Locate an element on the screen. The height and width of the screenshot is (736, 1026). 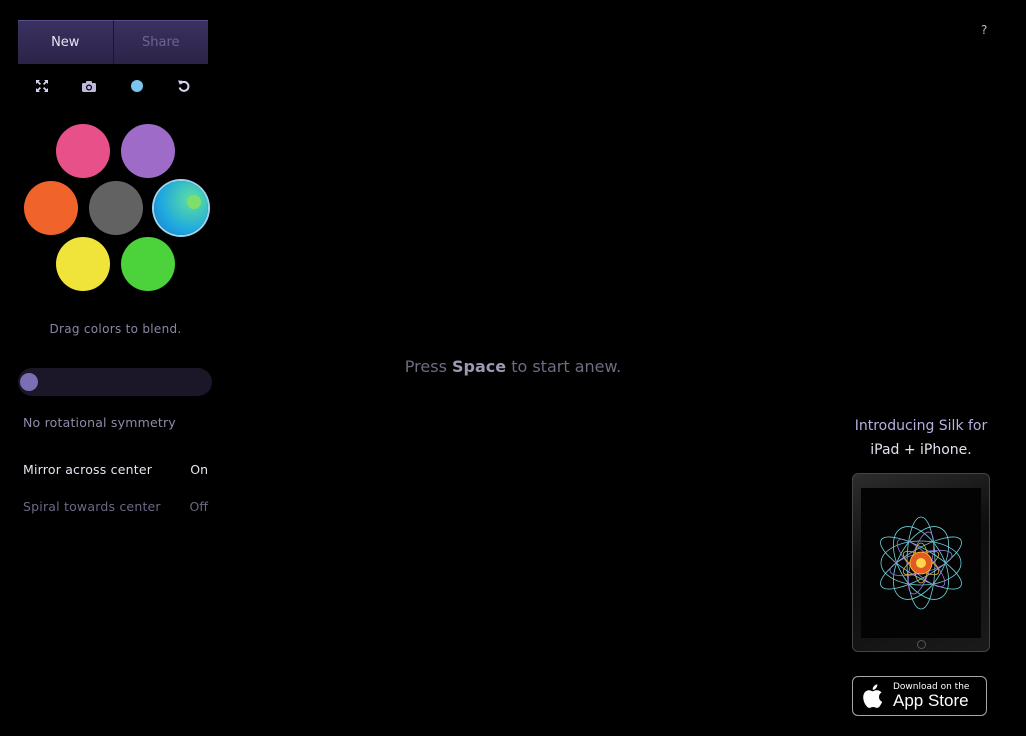
color-swatch-orange is located at coordinates (51, 208).